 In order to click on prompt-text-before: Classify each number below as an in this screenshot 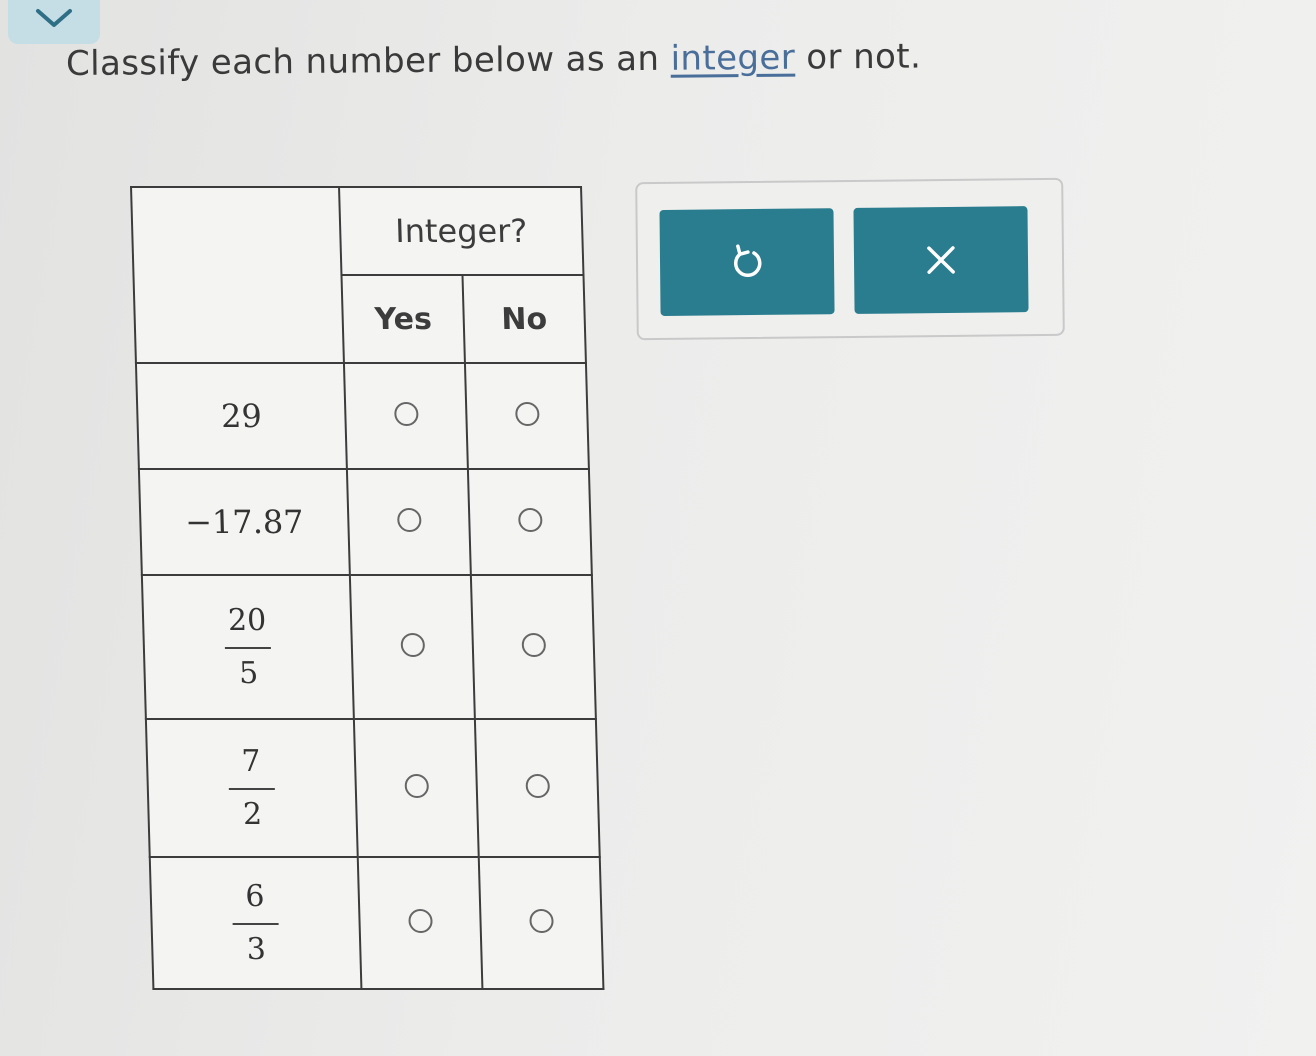, I will do `click(368, 61)`.